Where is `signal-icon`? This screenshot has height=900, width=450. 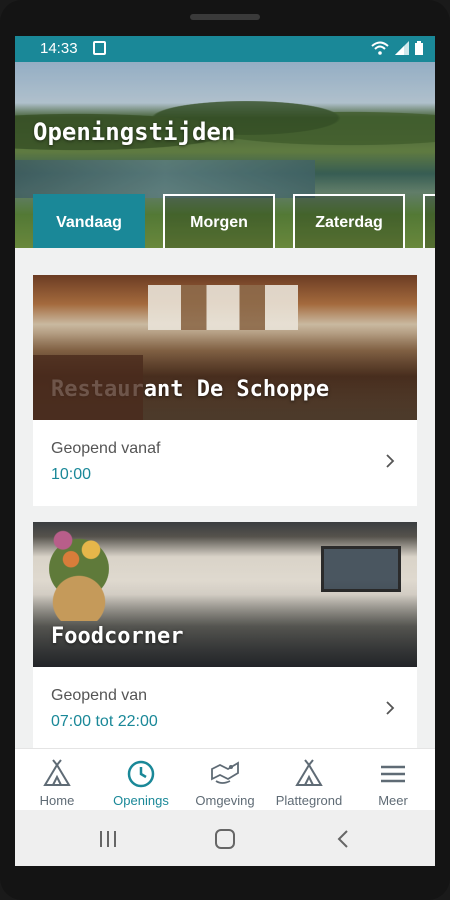
signal-icon is located at coordinates (402, 48).